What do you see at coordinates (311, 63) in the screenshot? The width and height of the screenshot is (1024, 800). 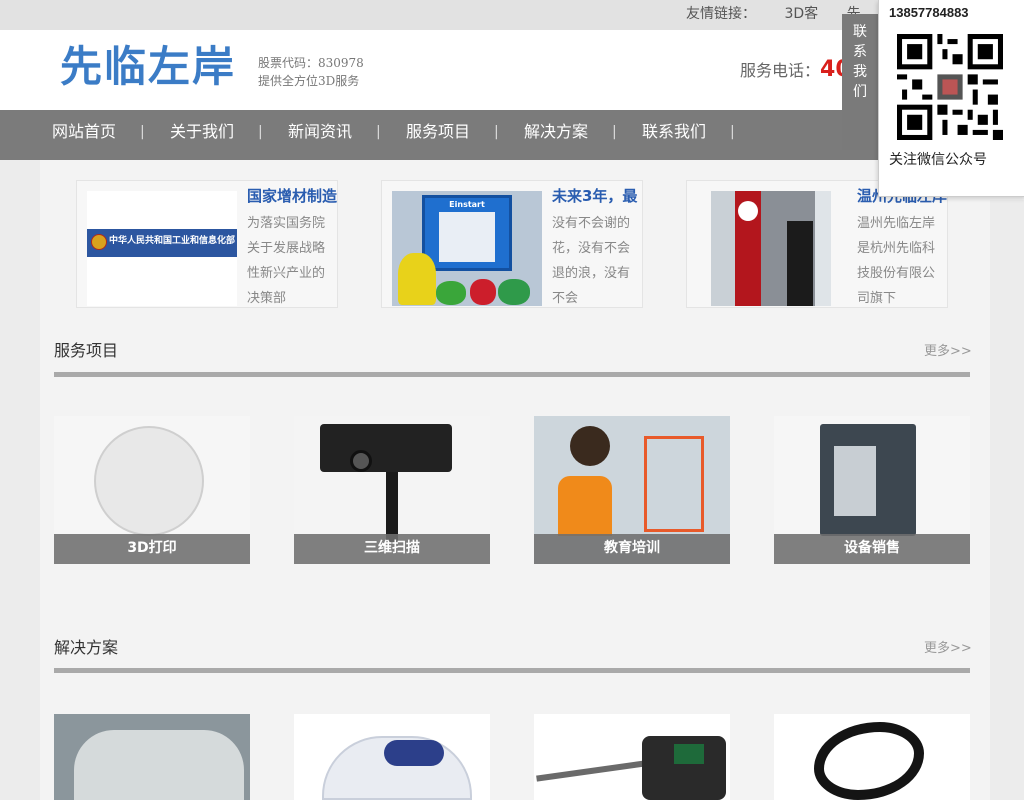 I see `stock-code: 股票代码：830978` at bounding box center [311, 63].